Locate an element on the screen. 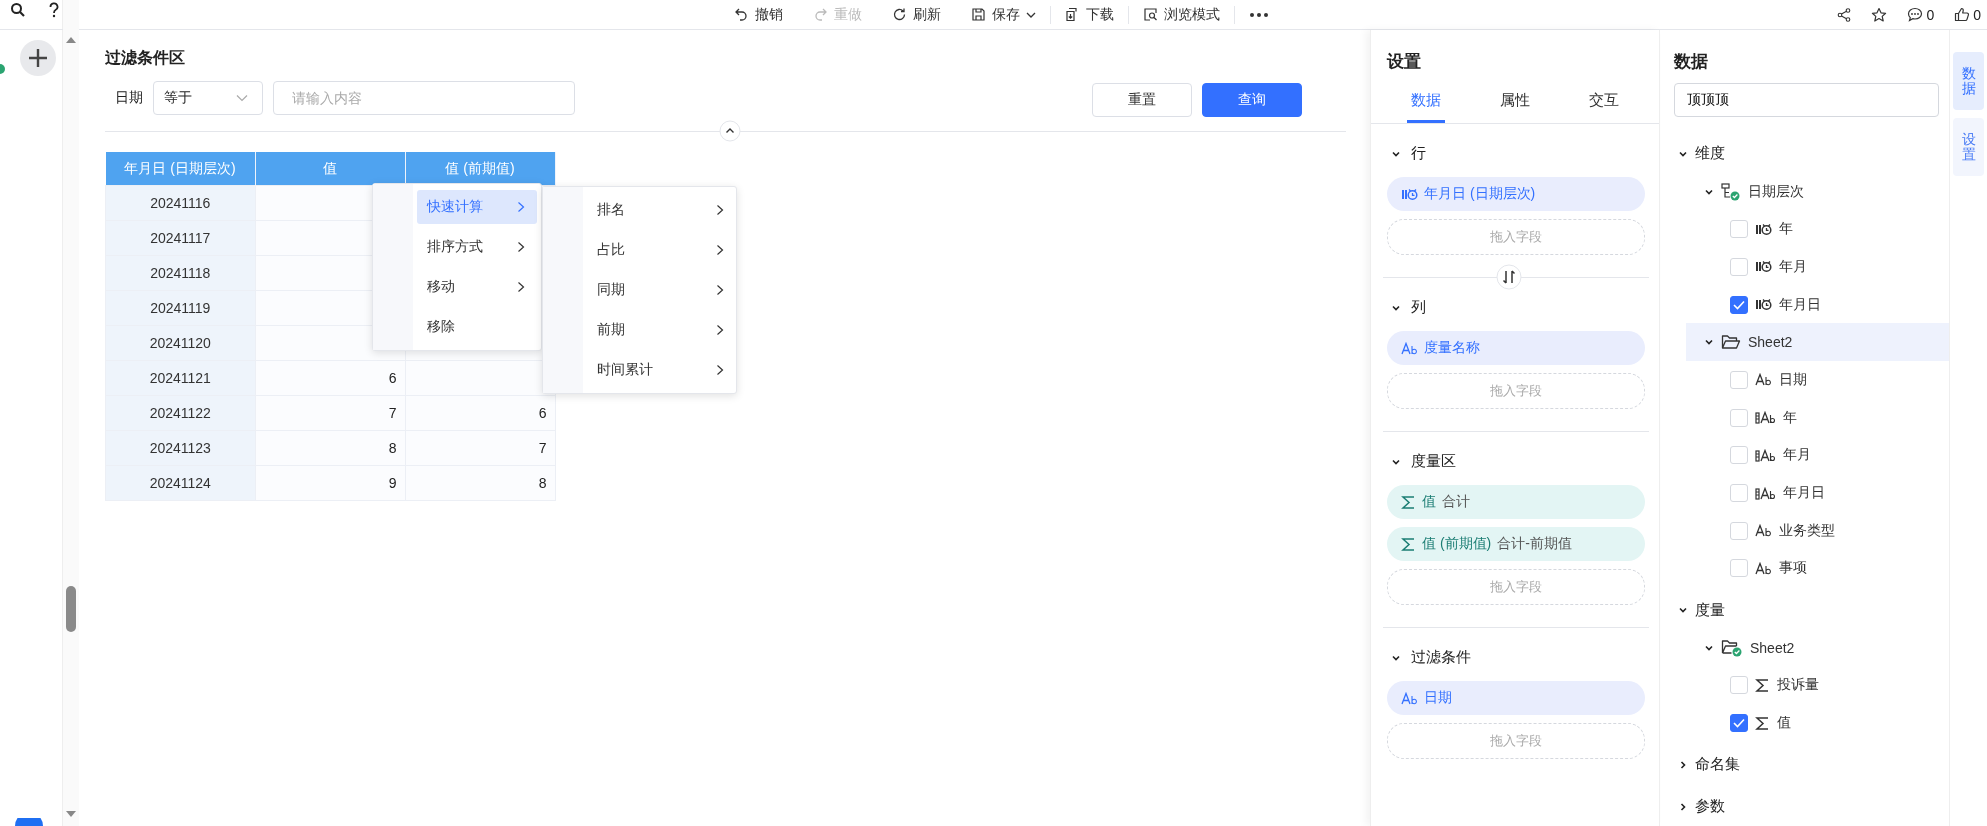 Image resolution: width=1987 pixels, height=826 pixels. filter-value-field: 请输入内容 is located at coordinates (424, 98).